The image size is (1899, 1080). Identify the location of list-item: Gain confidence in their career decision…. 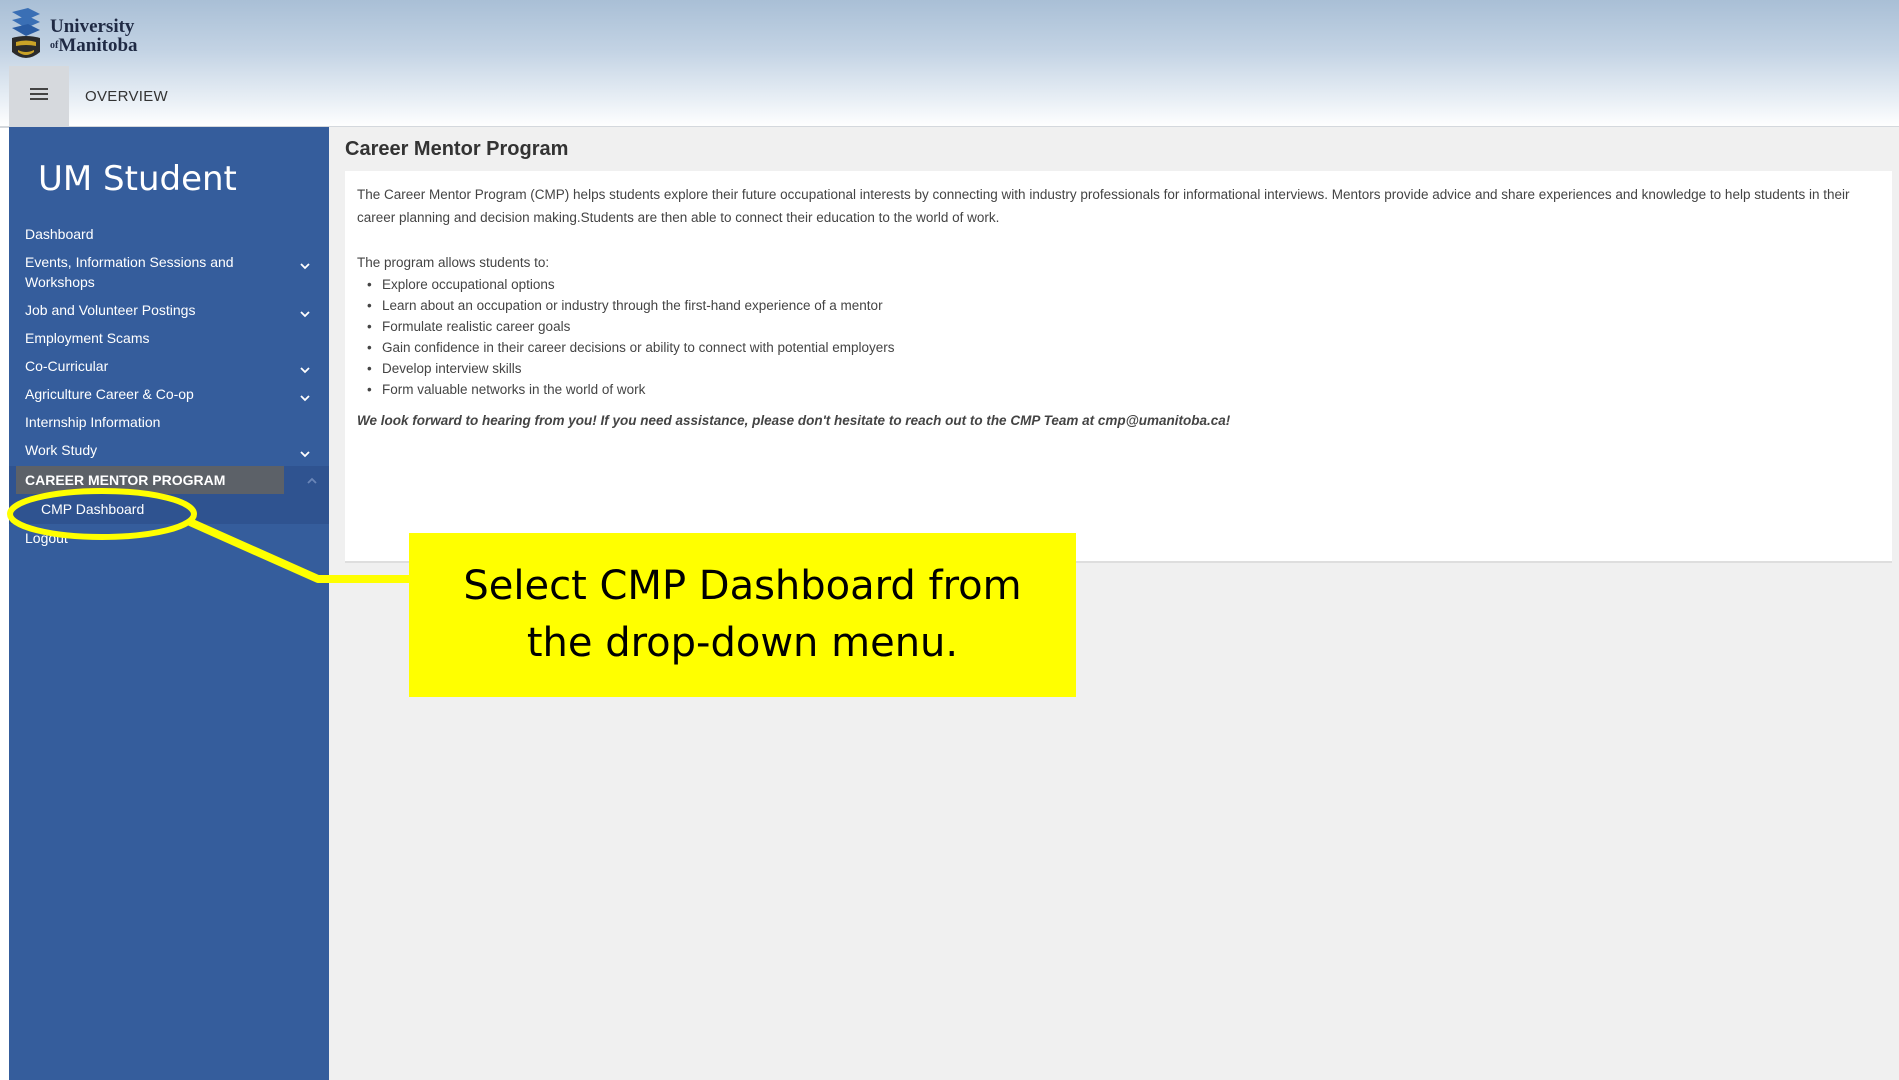
(1118, 347).